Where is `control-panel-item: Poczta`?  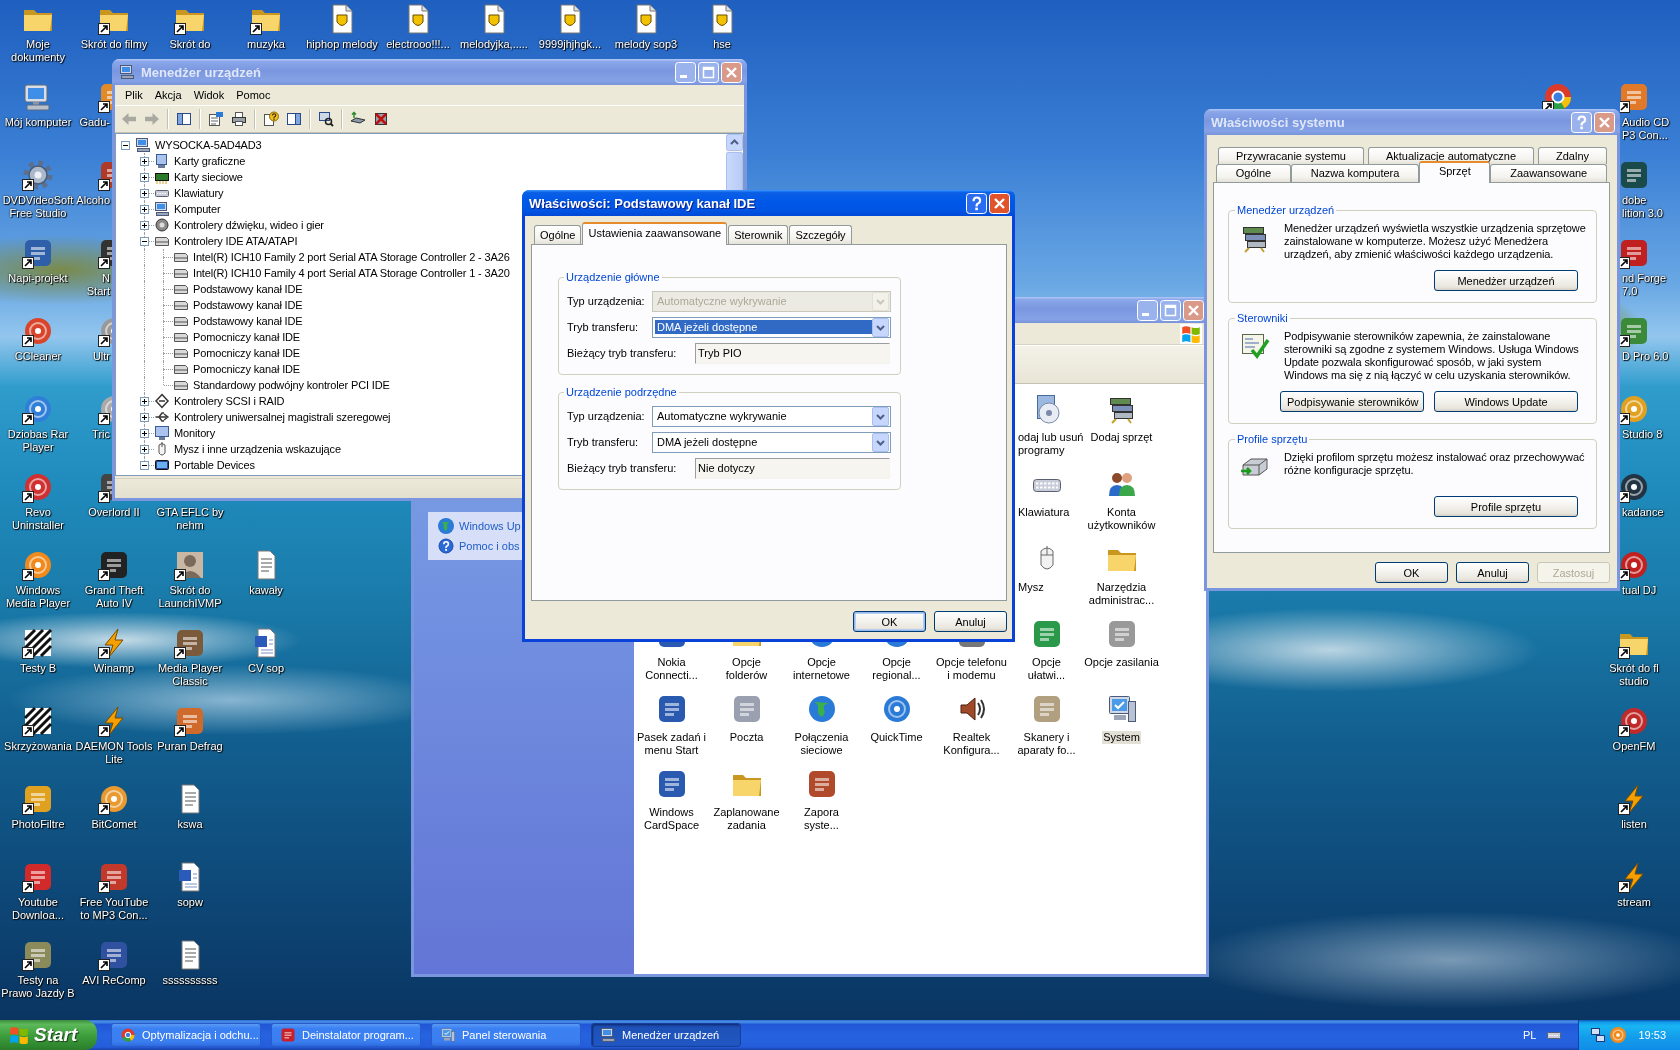
control-panel-item: Poczta is located at coordinates (746, 737).